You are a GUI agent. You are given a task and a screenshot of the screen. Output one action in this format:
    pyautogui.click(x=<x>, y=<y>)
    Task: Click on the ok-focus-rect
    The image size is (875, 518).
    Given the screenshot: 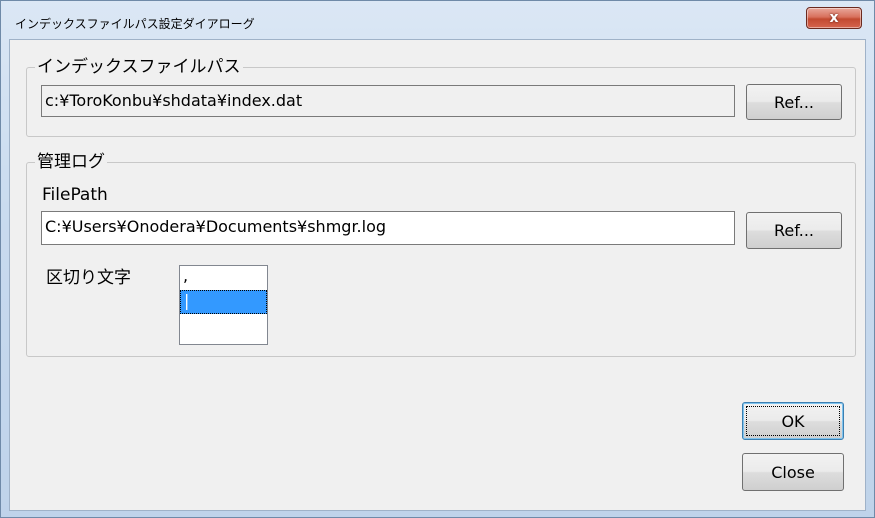 What is the action you would take?
    pyautogui.click(x=793, y=421)
    